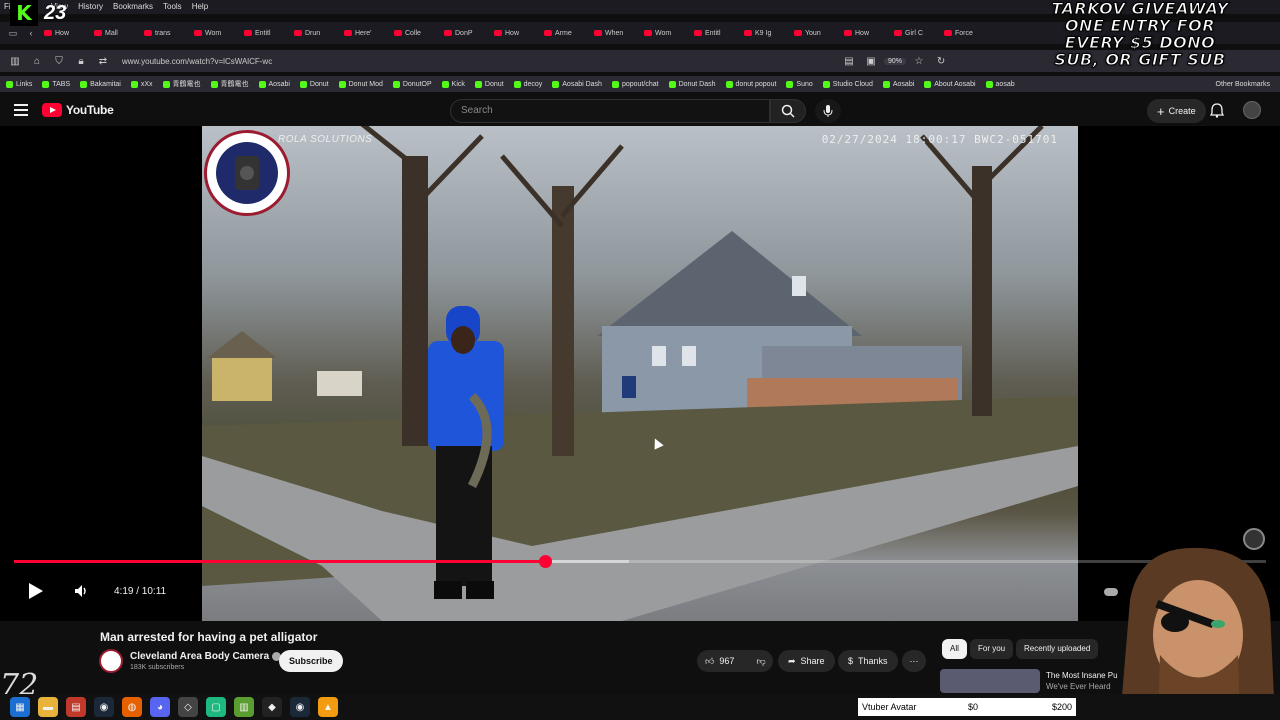  Describe the element at coordinates (412, 84) in the screenshot. I see `bookmark-item: DonutOP` at that location.